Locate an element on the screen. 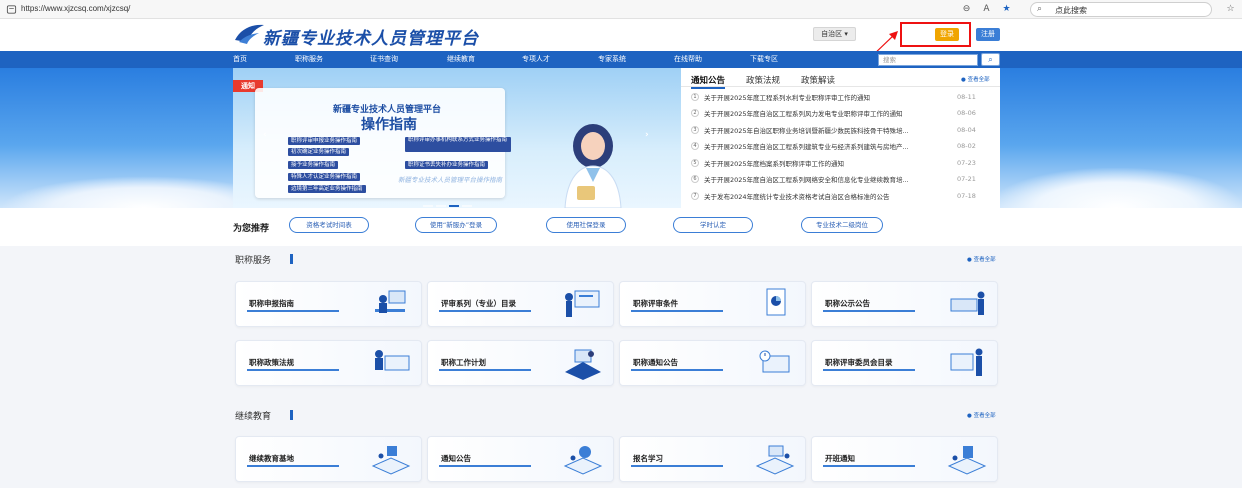  favorite-star-icon: ★ is located at coordinates (1006, 9).